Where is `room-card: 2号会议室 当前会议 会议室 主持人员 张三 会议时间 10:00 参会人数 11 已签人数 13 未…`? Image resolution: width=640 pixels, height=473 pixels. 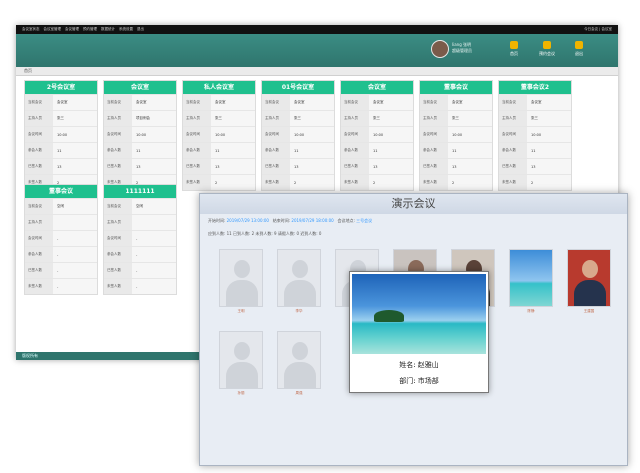 room-card: 2号会议室 当前会议 会议室 主持人员 张三 会议时间 10:00 参会人数 11 已签人数 13 未… is located at coordinates (61, 135).